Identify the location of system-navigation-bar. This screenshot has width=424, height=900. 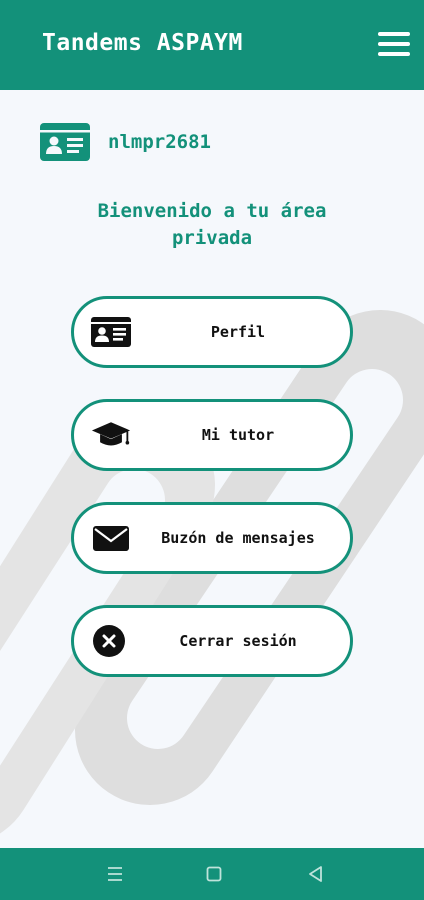
(212, 874).